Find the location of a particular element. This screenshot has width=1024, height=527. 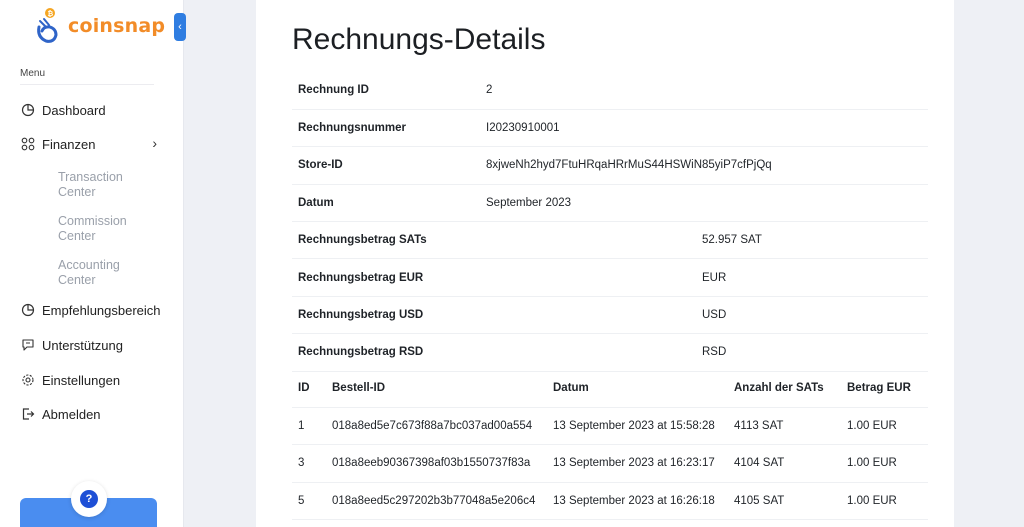

detail-value: 2 is located at coordinates (707, 91).